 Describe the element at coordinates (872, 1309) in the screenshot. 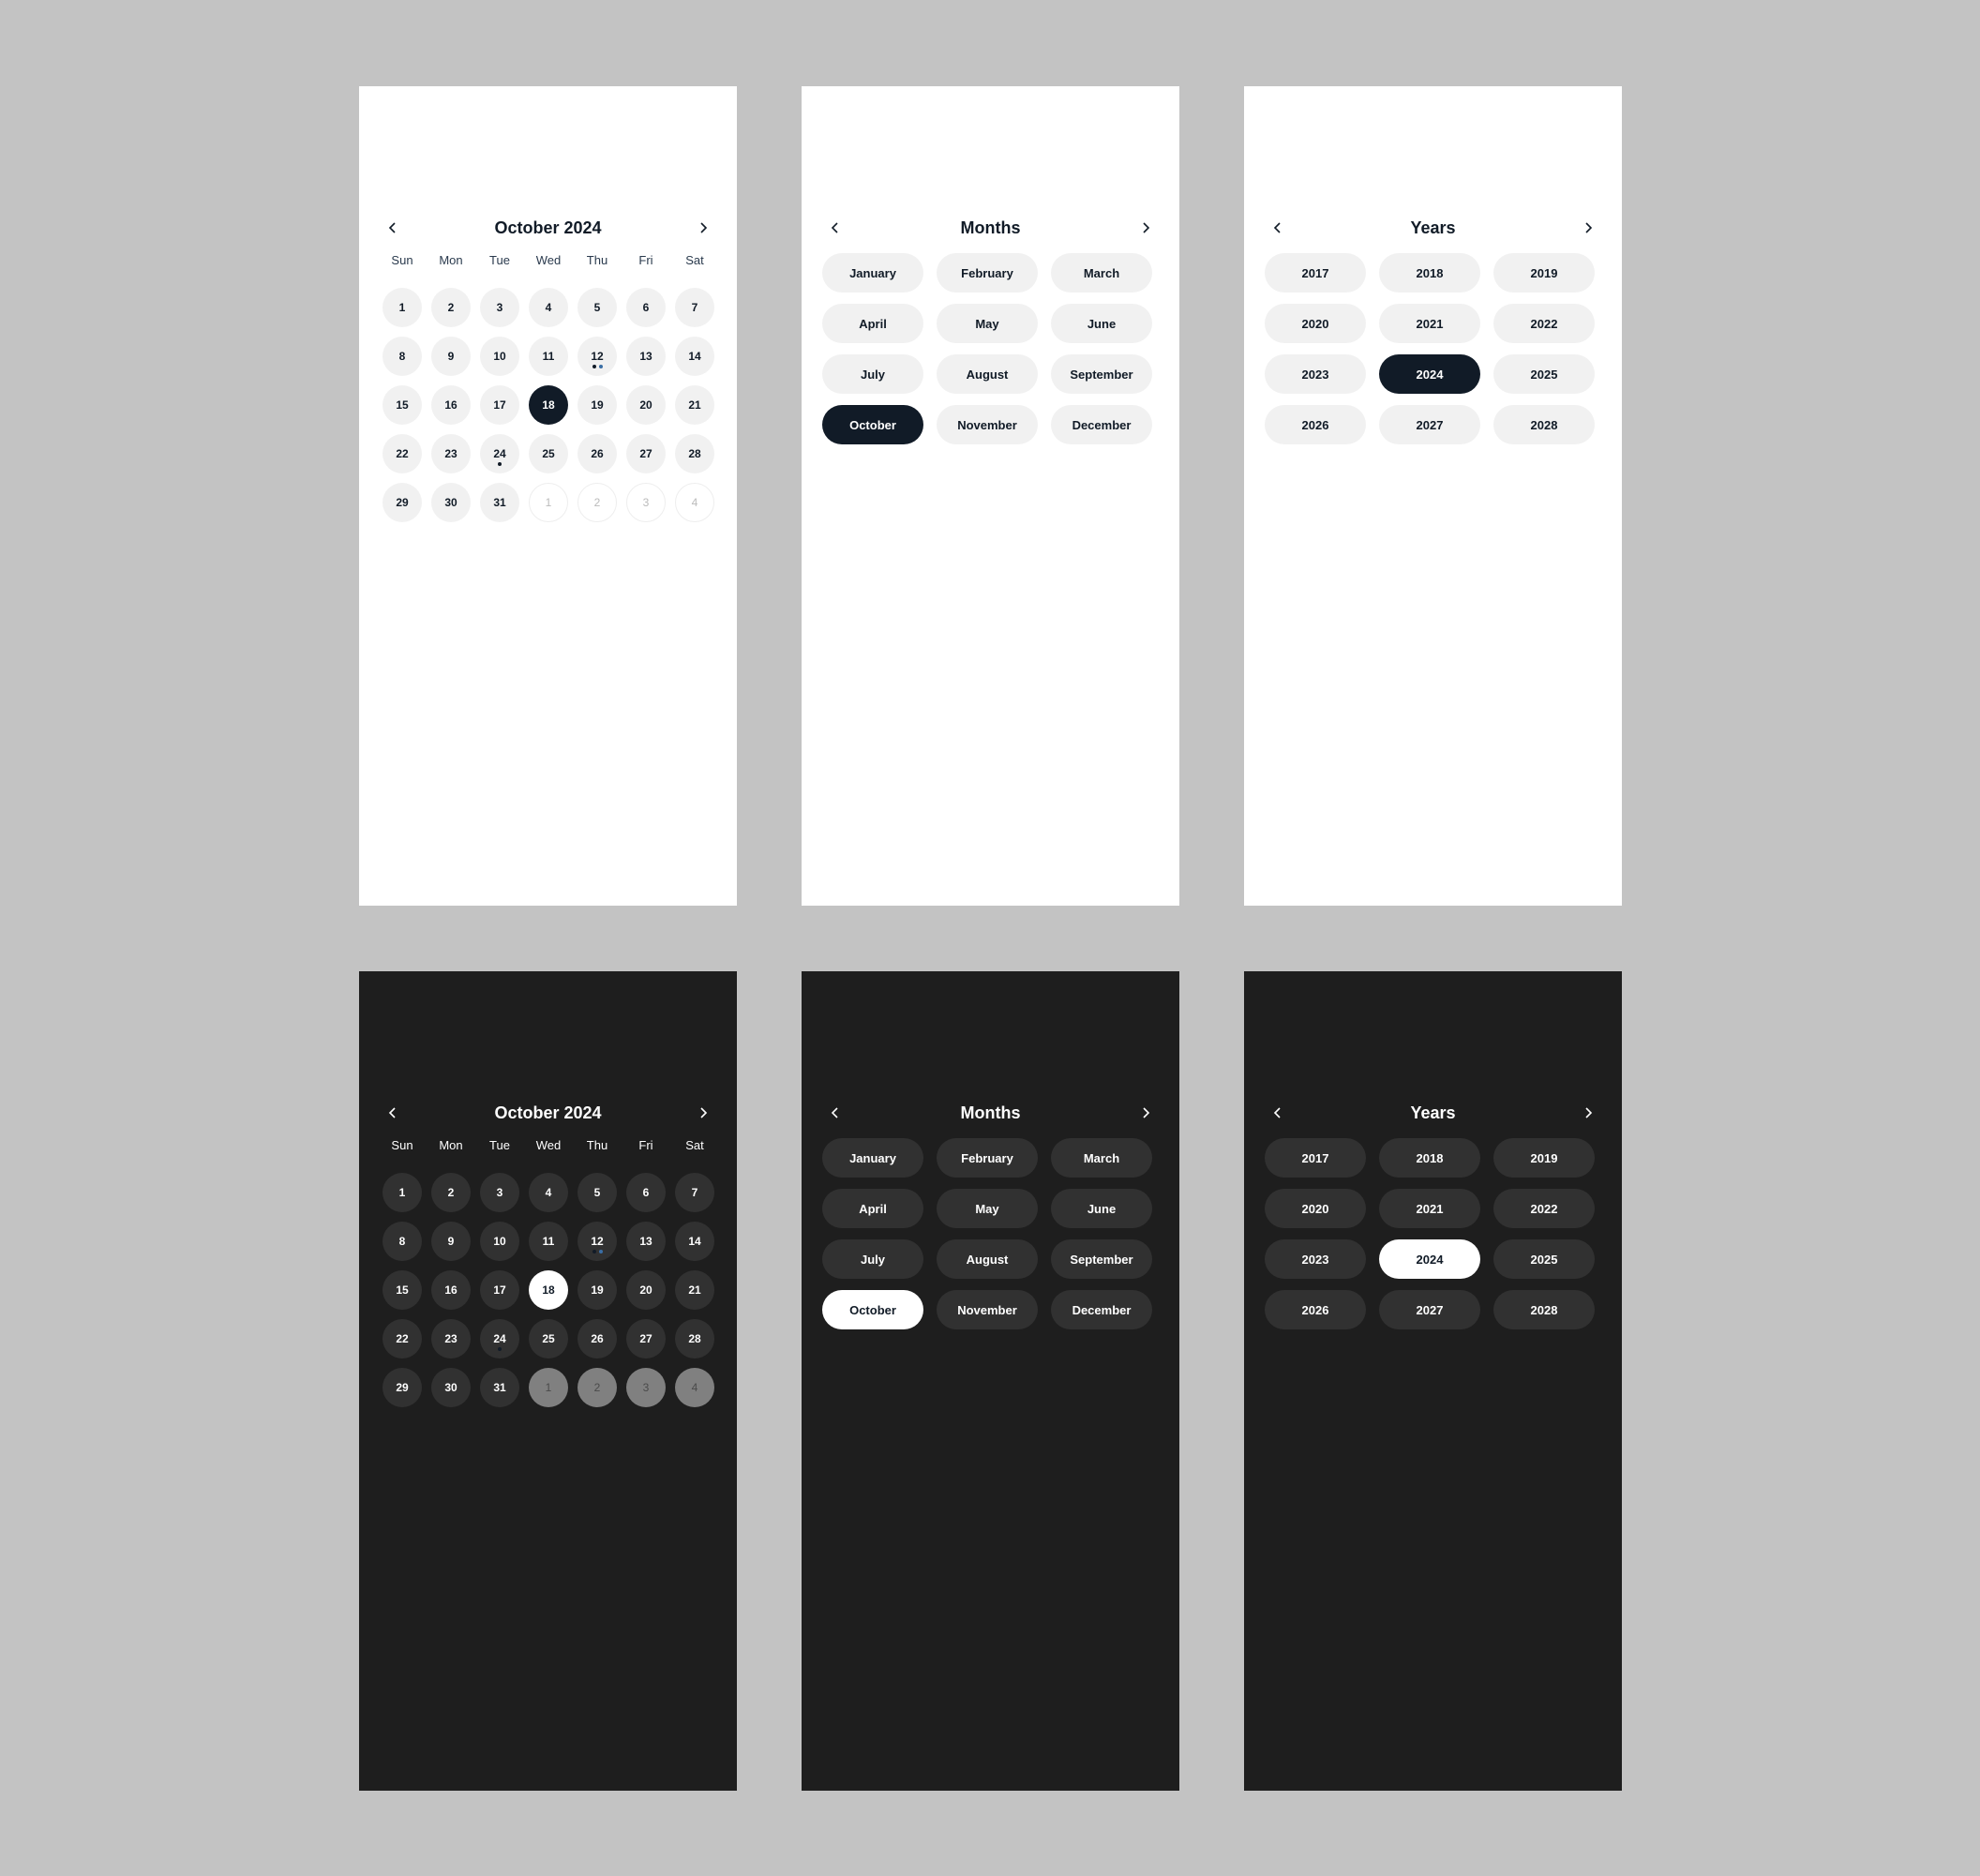

I see `month-october-button: October` at that location.